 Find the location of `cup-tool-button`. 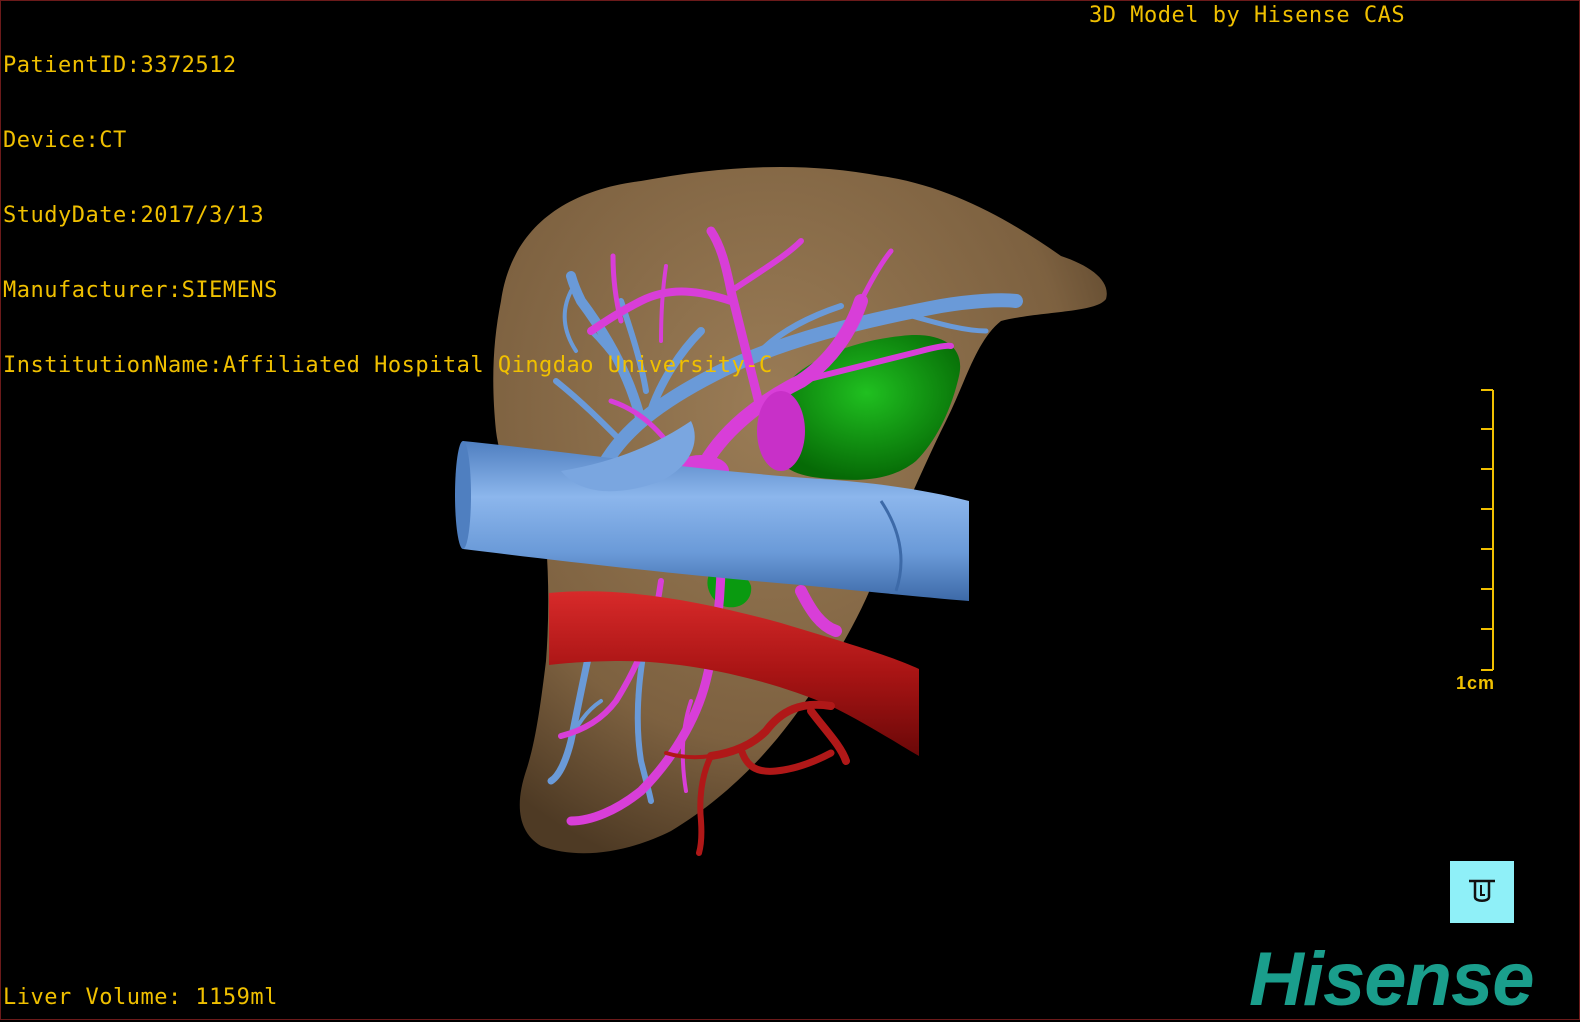

cup-tool-button is located at coordinates (1482, 892).